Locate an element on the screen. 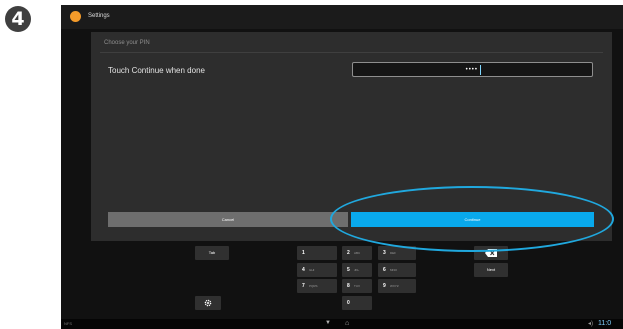 The image size is (623, 329). key-0: 0 is located at coordinates (357, 303).